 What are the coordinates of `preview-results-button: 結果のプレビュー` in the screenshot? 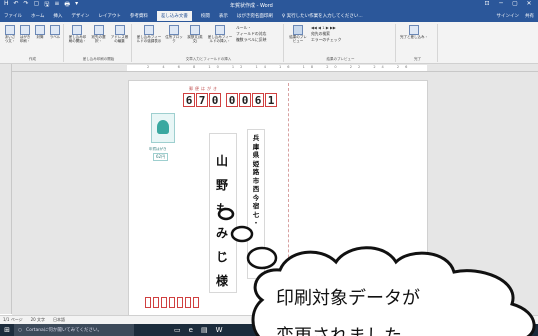 It's located at (298, 34).